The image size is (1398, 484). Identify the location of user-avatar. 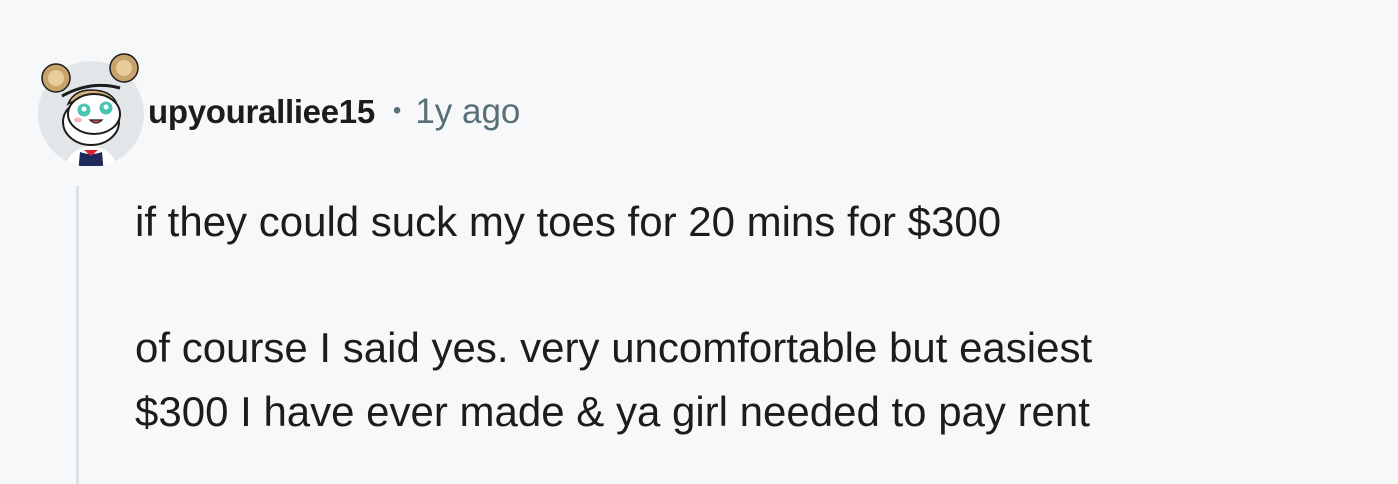
(91, 109).